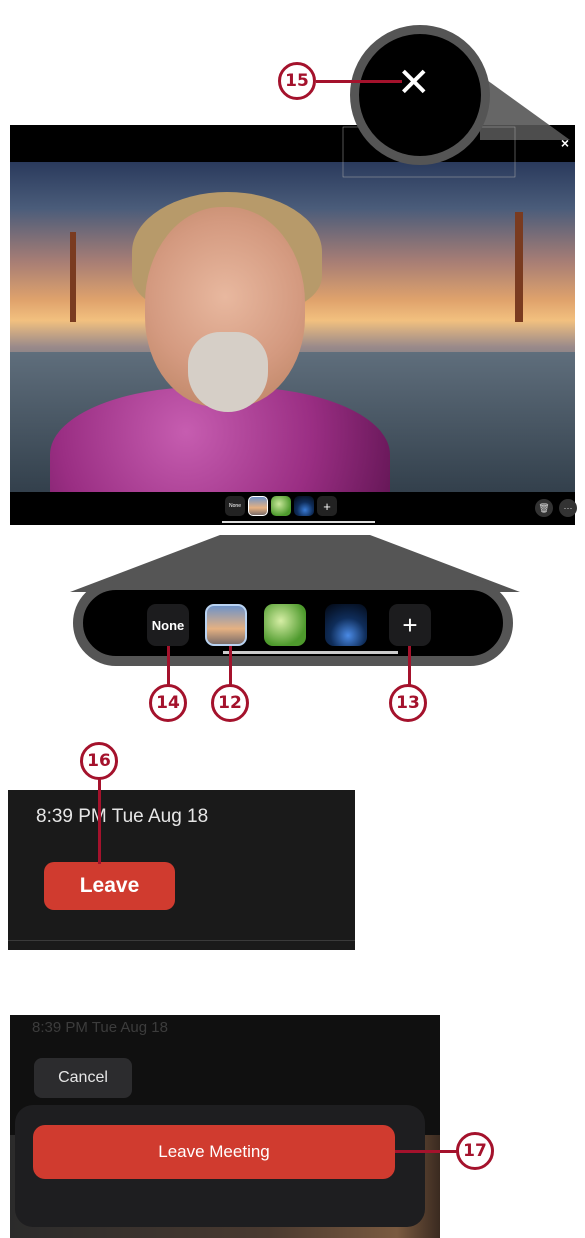 This screenshot has height=1238, width=585. Describe the element at coordinates (235, 506) in the screenshot. I see `thumb-none-button: None` at that location.